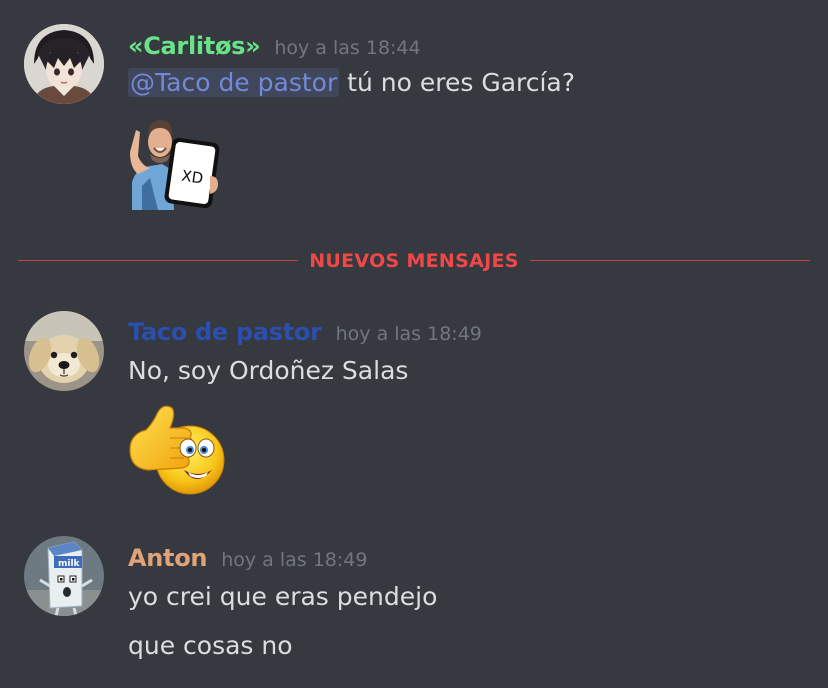 The image size is (828, 688). Describe the element at coordinates (225, 332) in the screenshot. I see `author-name: Taco de pastor` at that location.